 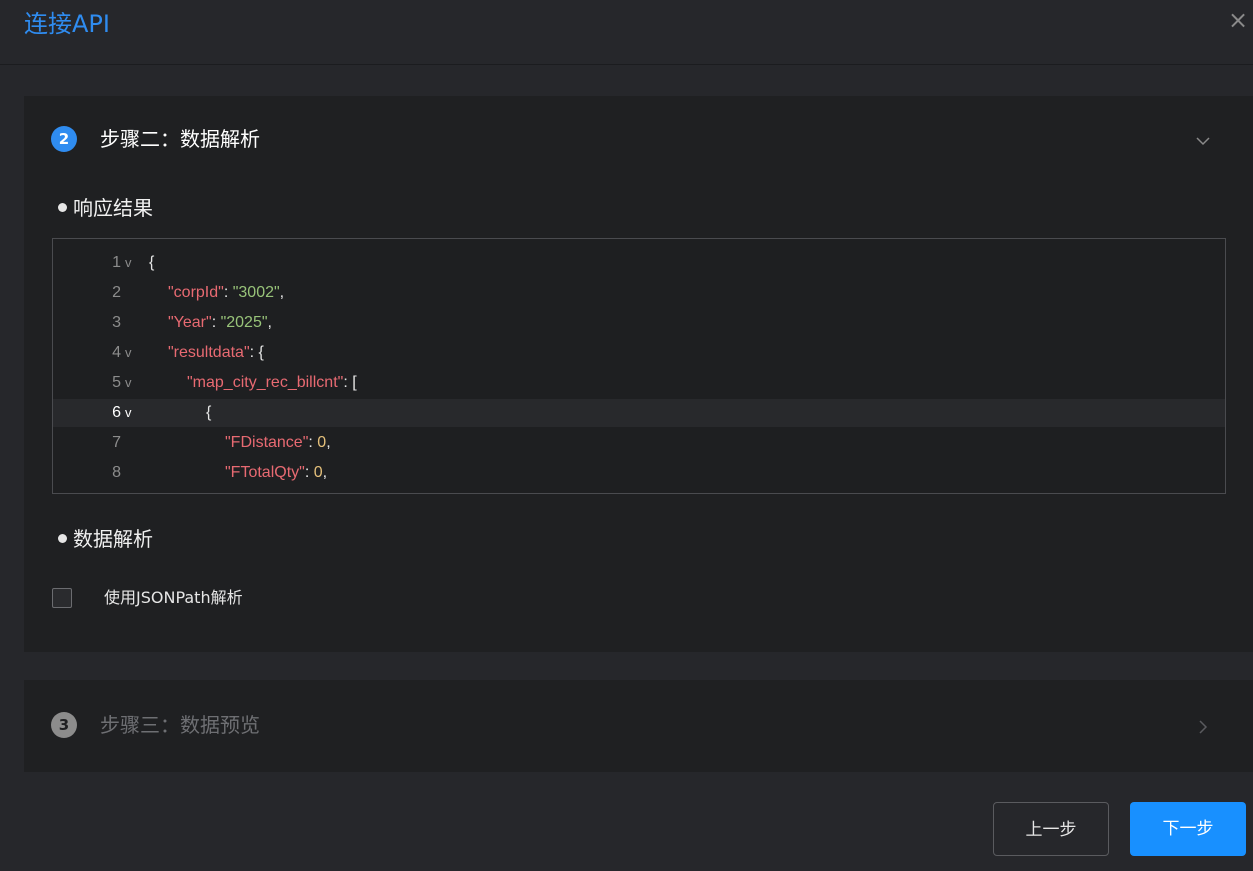 I want to click on response-section-label: 响应结果, so click(x=105, y=208).